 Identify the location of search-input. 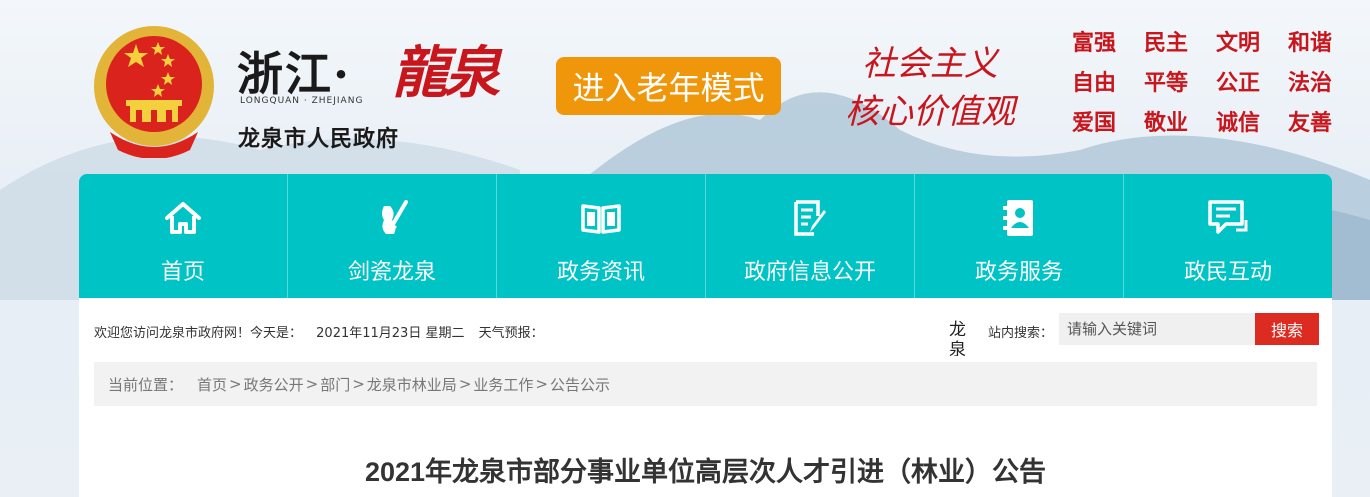
(1157, 329).